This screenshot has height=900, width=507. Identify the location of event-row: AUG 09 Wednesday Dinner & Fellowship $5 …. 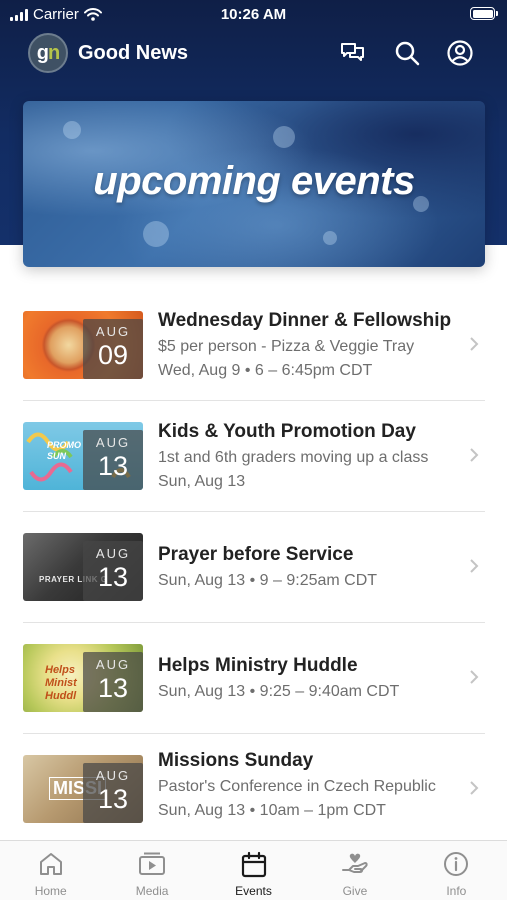
(254, 345).